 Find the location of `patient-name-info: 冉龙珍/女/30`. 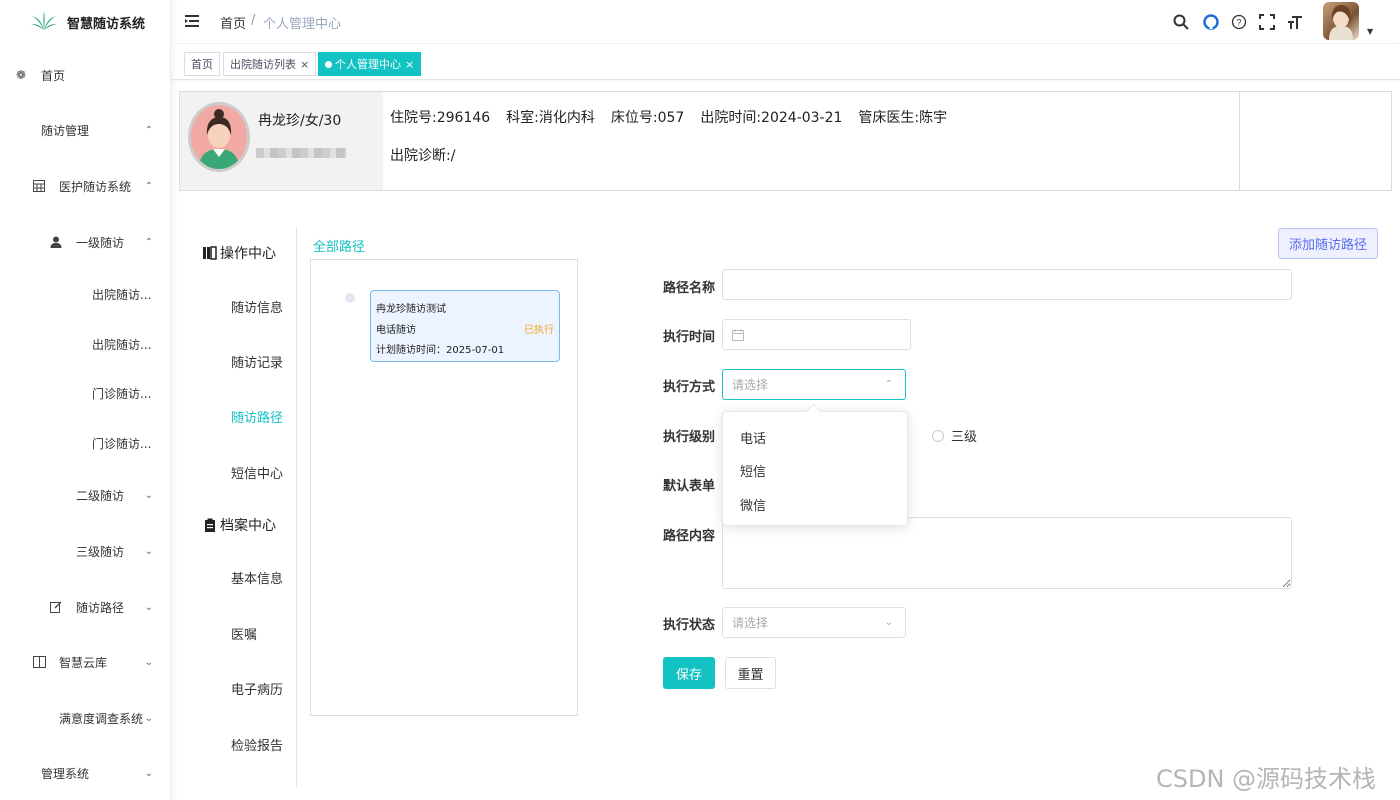

patient-name-info: 冉龙珍/女/30 is located at coordinates (300, 121).